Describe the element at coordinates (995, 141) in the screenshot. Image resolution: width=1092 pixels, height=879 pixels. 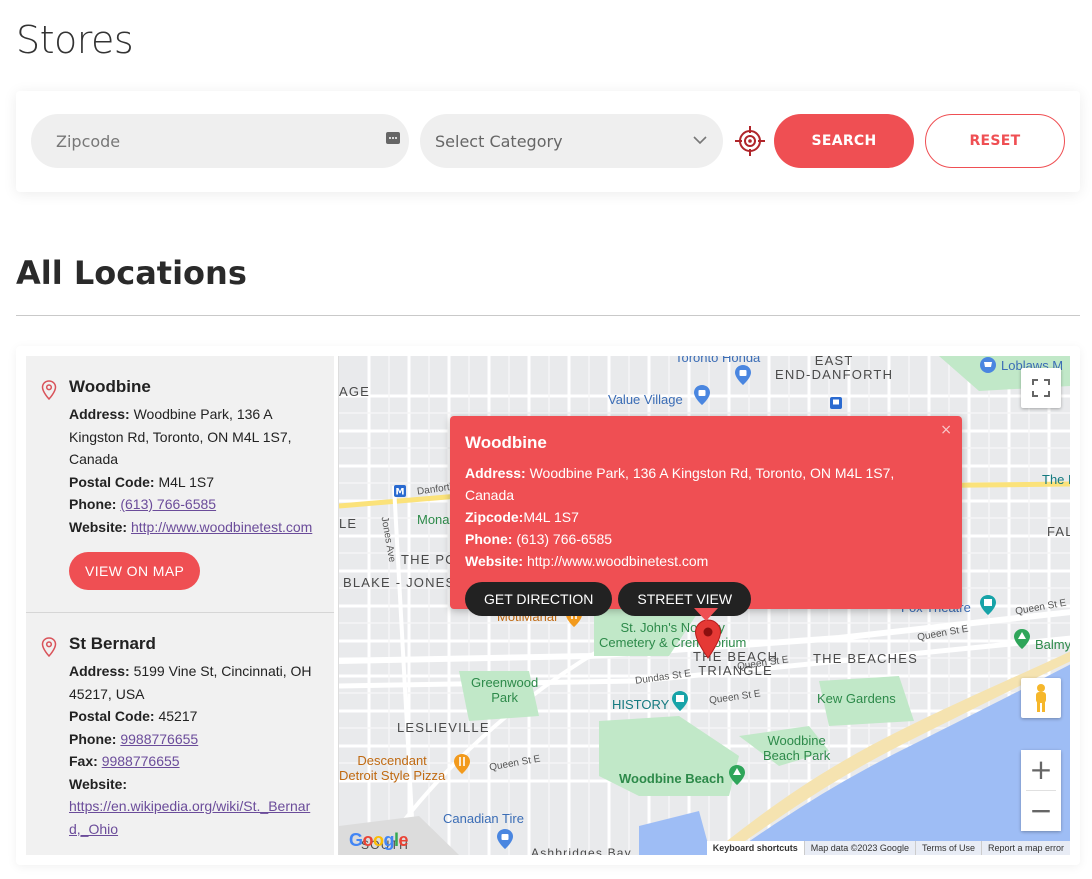
I see `reset-button: RESET` at that location.